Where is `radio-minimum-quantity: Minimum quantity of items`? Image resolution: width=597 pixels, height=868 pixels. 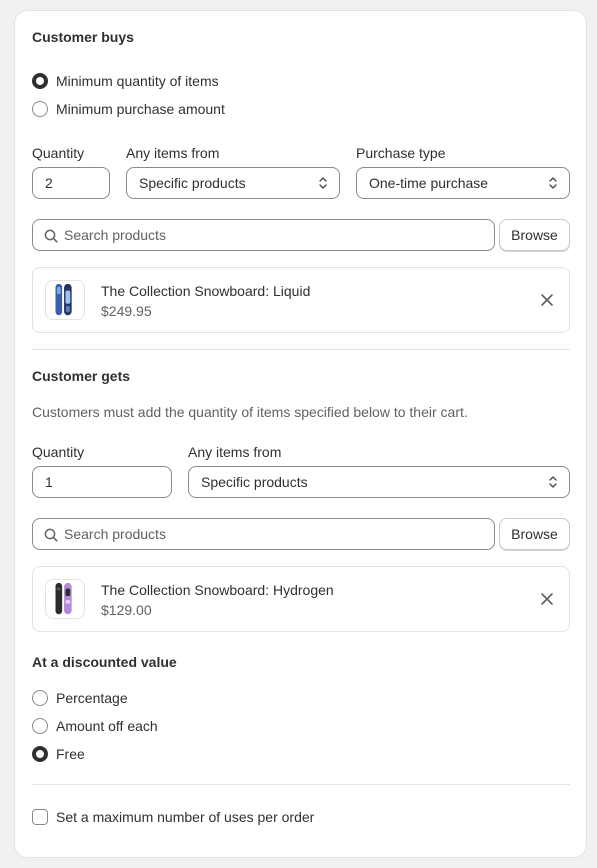
radio-minimum-quantity: Minimum quantity of items is located at coordinates (125, 81).